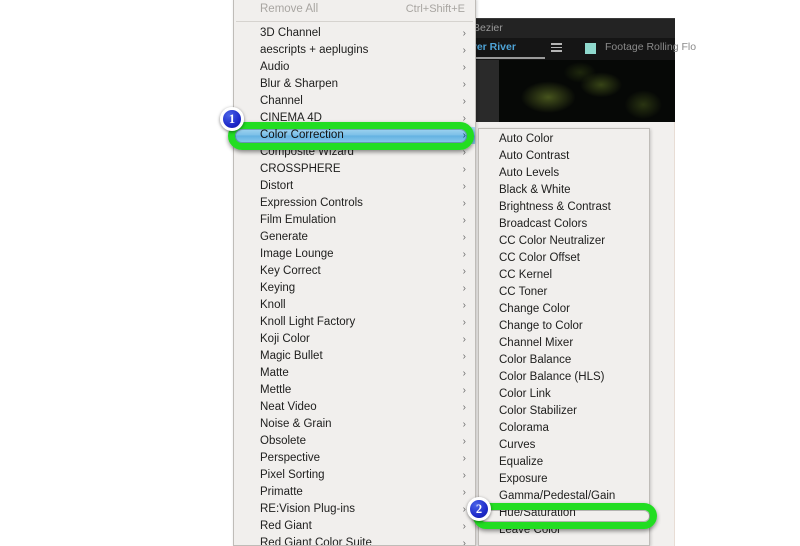  I want to click on step-badge-2: 2, so click(479, 509).